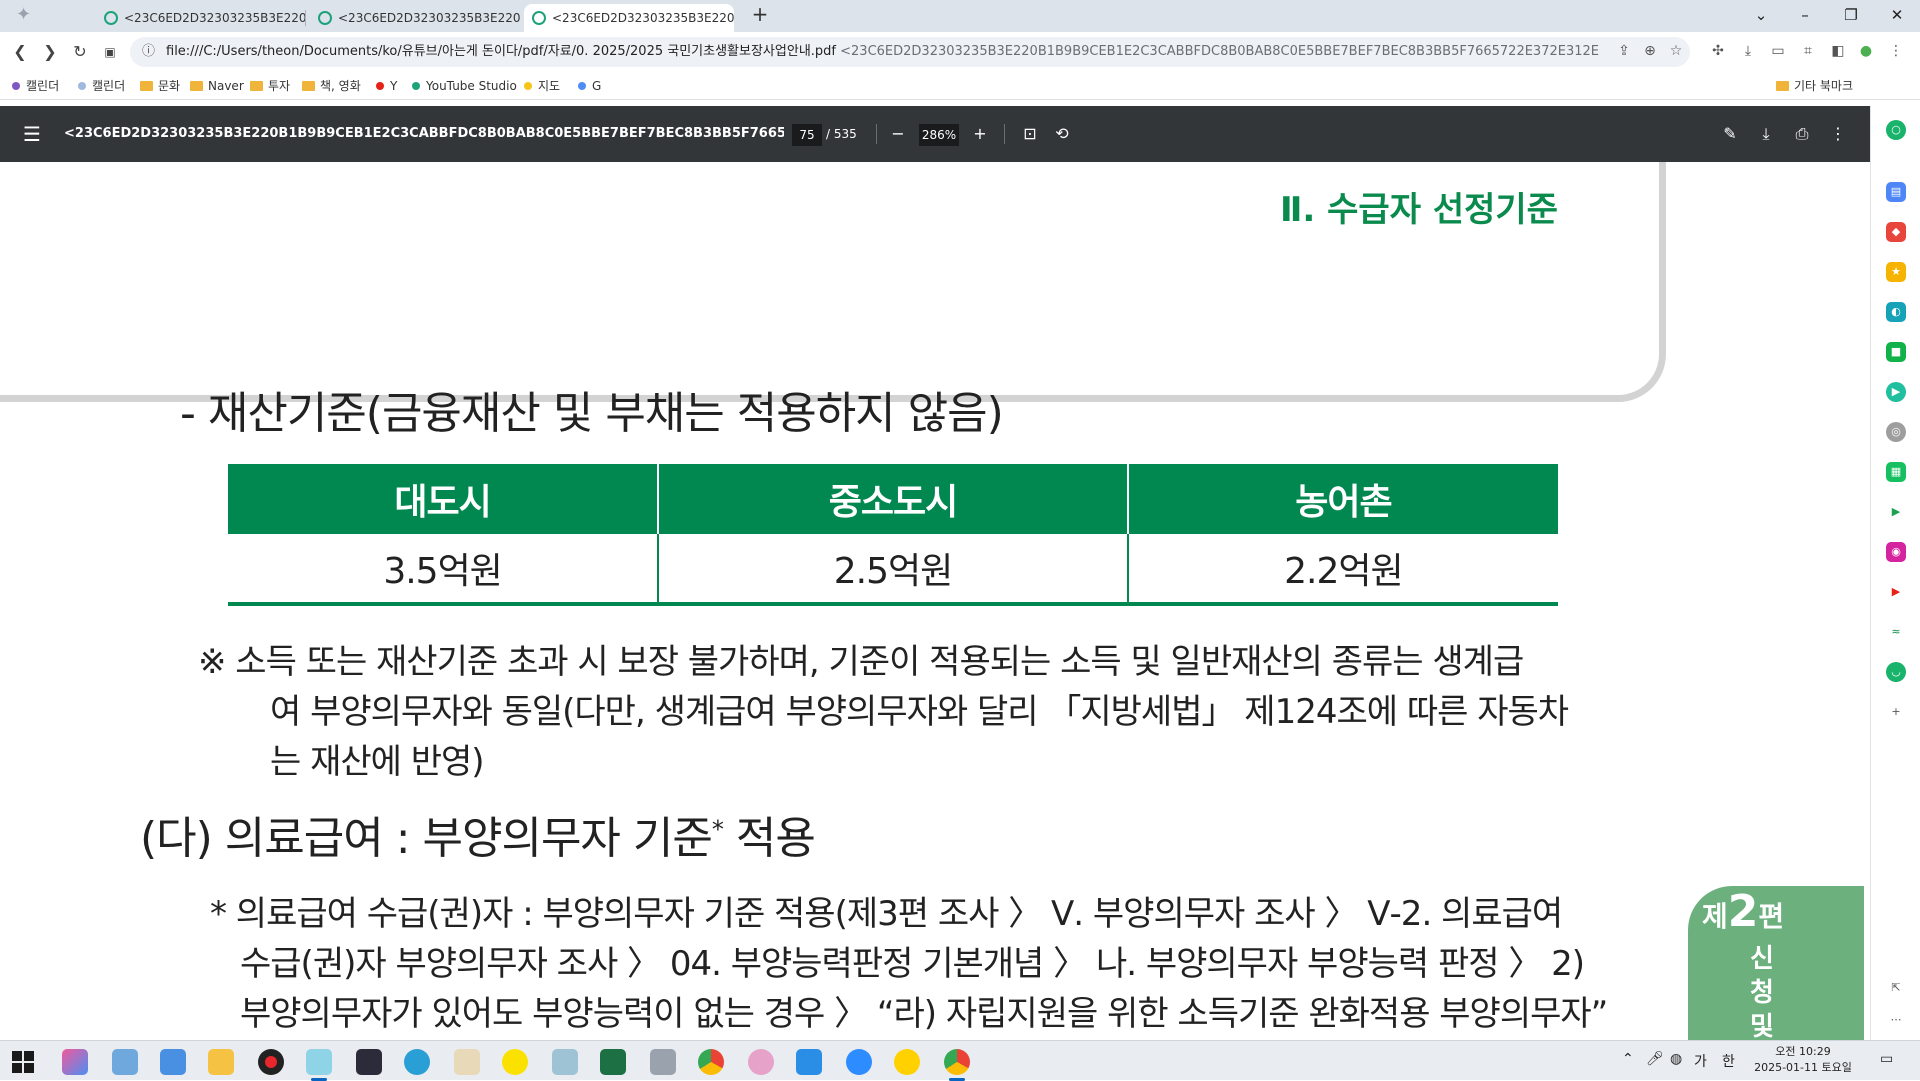 This screenshot has width=1920, height=1081. I want to click on side-app-icon: ◎, so click(1896, 432).